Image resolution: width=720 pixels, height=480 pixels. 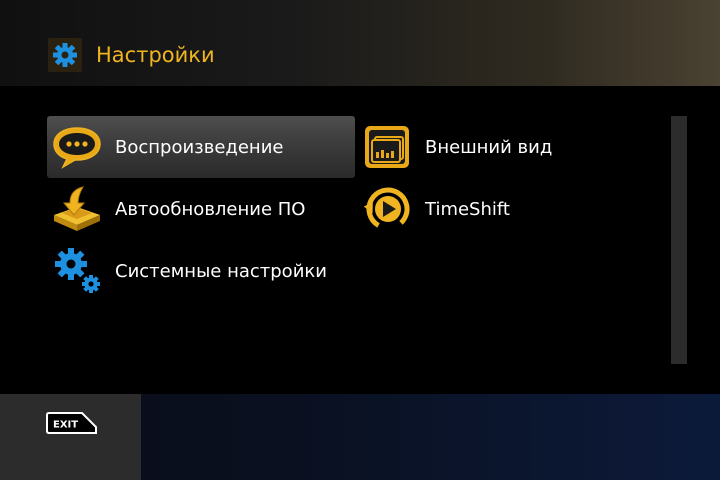 I want to click on menu-item-label: Воспроизведение, so click(x=199, y=147).